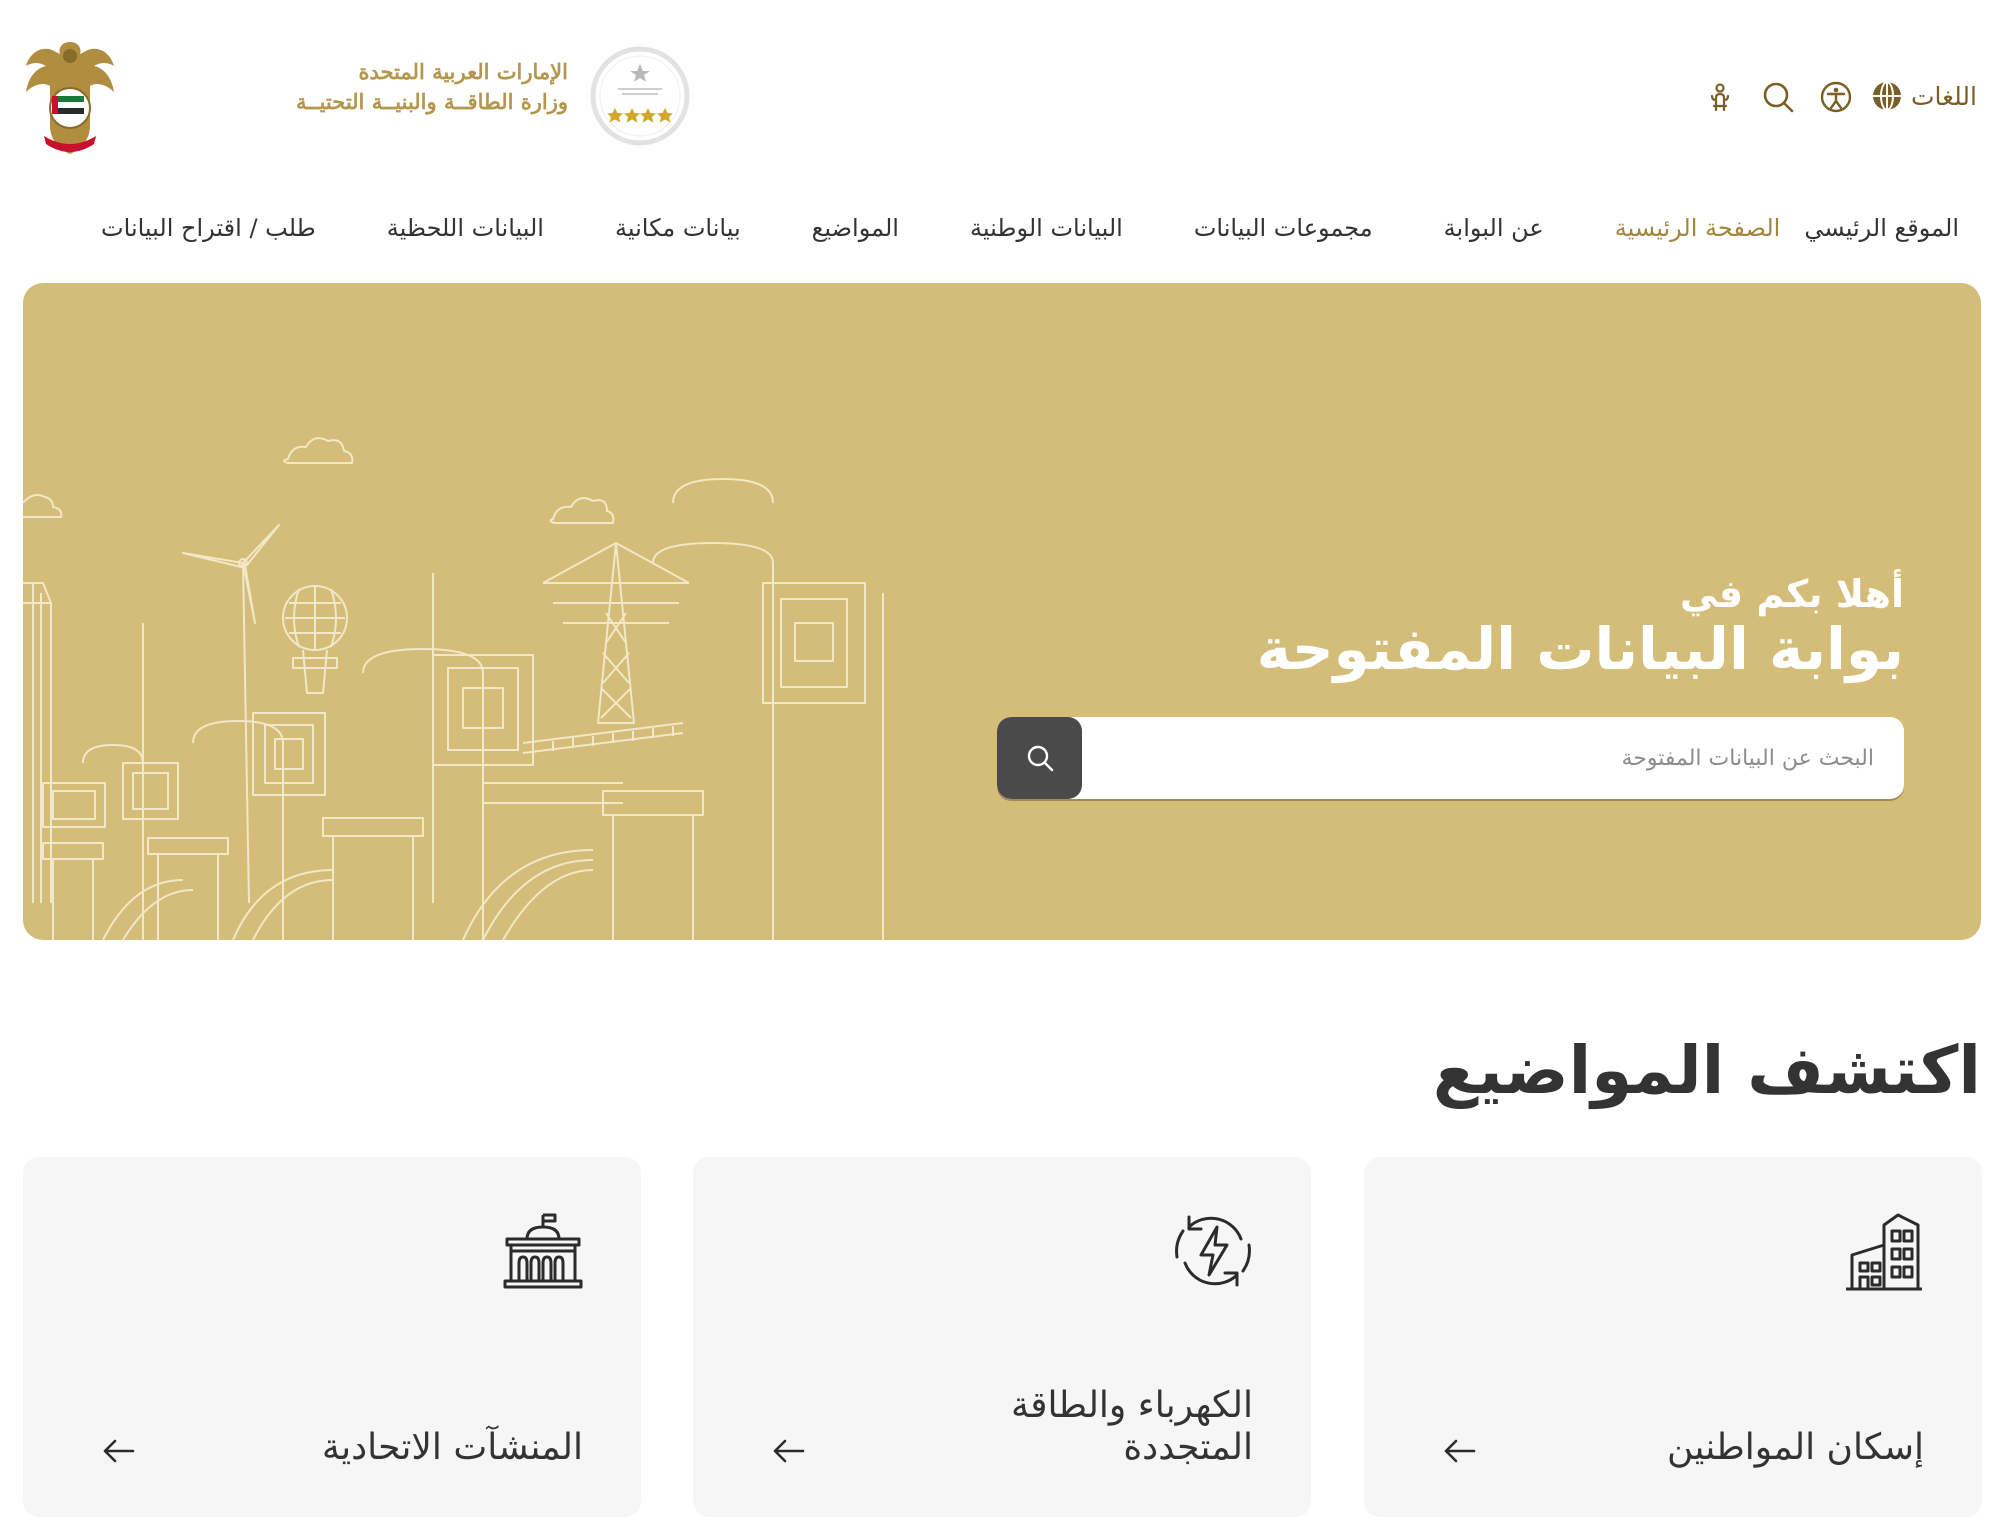  What do you see at coordinates (1791, 594) in the screenshot?
I see `hero-greeting: أهلا بكم في` at bounding box center [1791, 594].